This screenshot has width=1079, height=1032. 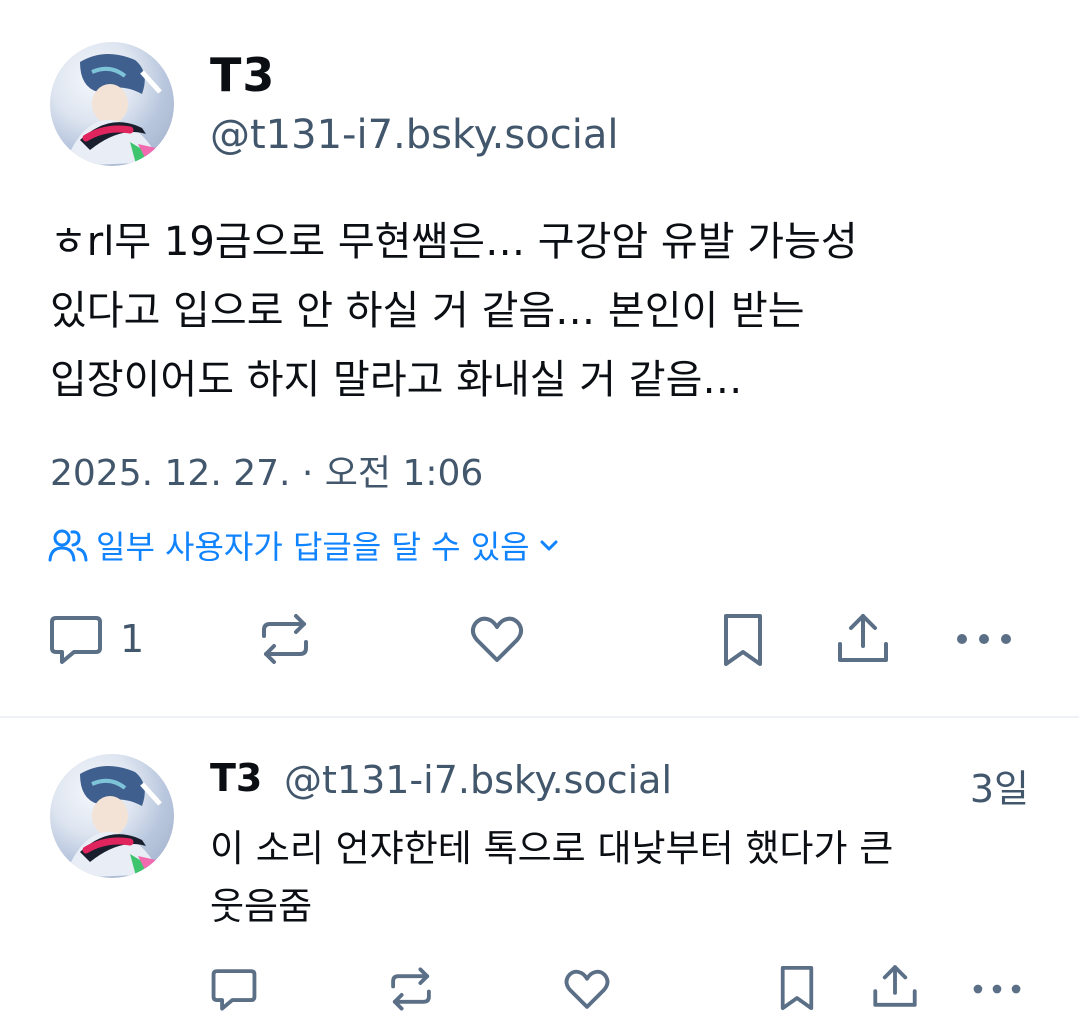 I want to click on more-button, so click(x=984, y=641).